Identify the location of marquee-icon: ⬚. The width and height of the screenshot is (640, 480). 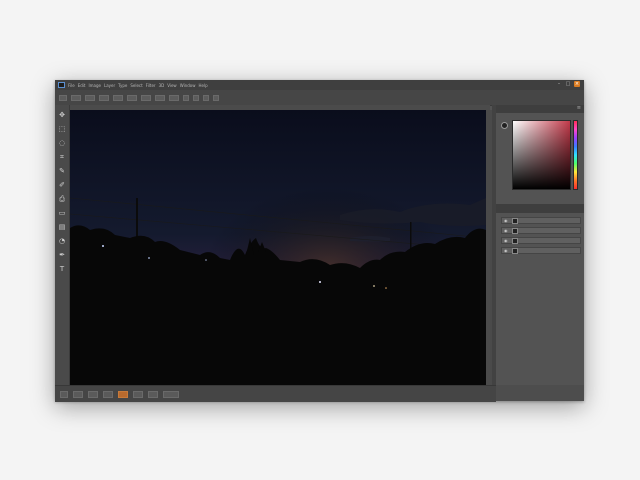
(62, 129).